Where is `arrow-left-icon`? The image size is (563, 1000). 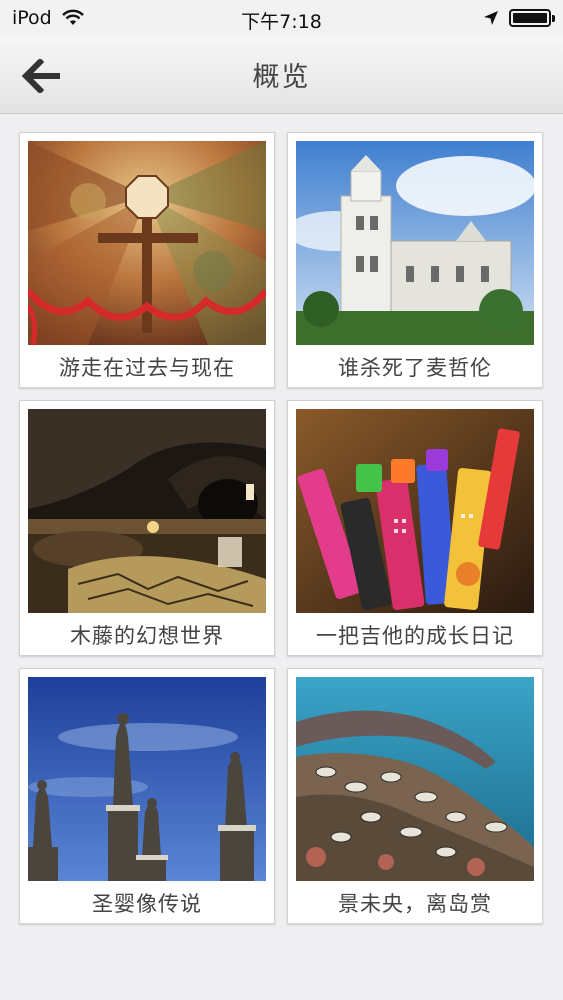 arrow-left-icon is located at coordinates (41, 76).